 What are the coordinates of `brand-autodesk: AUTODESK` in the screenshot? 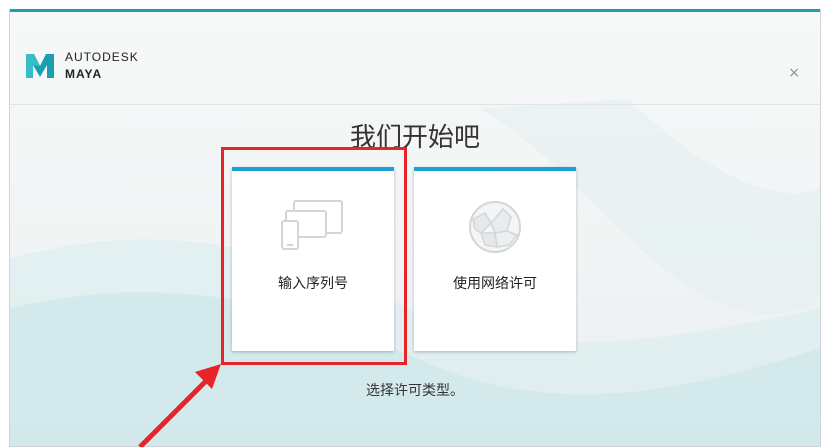 It's located at (102, 57).